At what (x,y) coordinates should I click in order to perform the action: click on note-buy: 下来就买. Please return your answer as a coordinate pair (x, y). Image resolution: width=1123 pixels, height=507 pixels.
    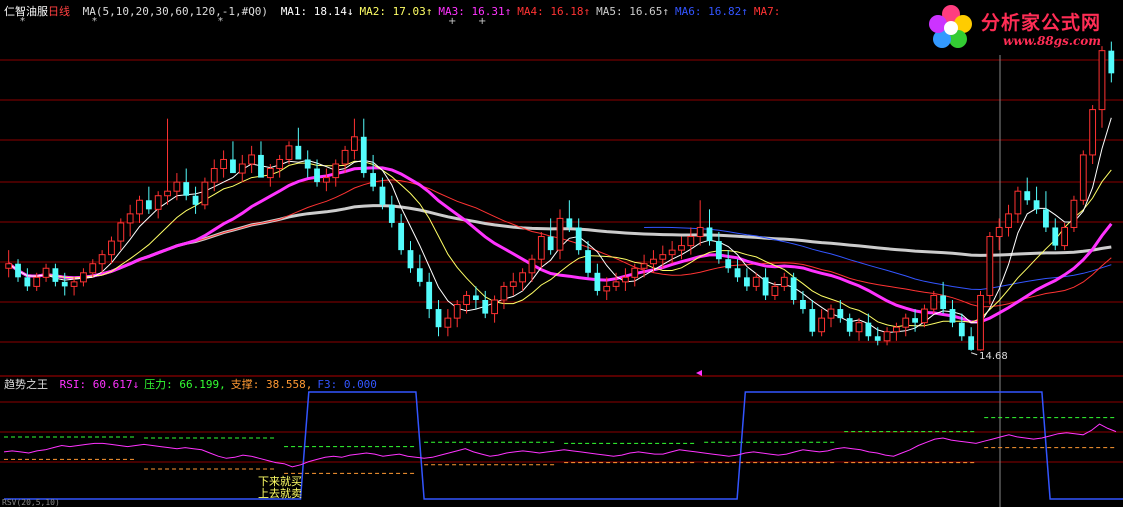
    Looking at the image, I should click on (280, 481).